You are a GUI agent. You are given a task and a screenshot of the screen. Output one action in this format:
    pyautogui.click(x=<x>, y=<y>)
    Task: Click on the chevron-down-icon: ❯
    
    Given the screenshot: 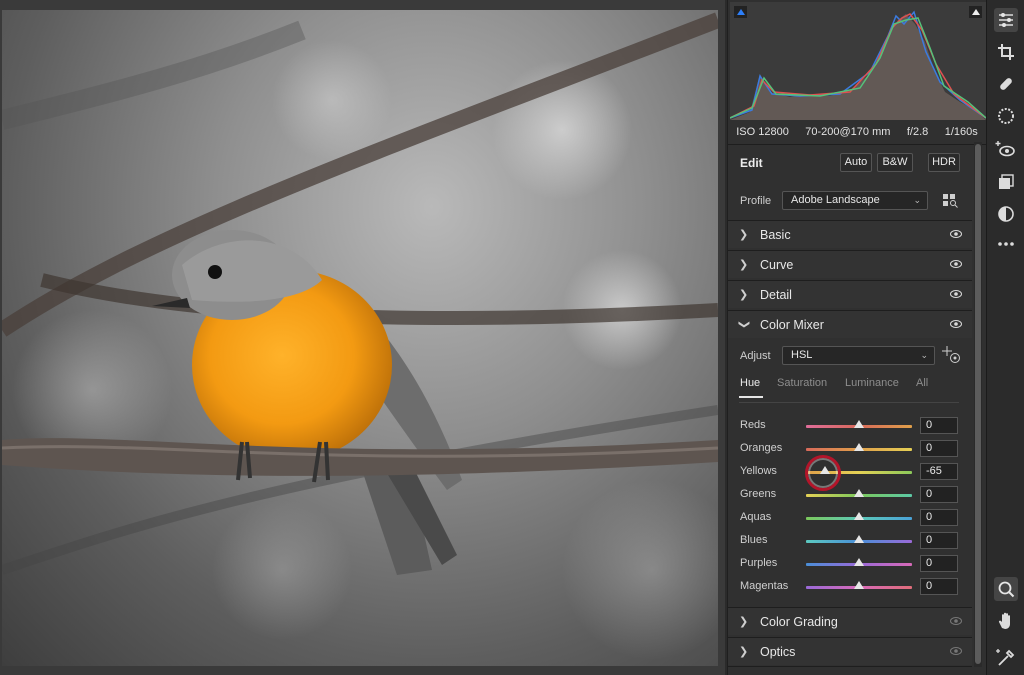 What is the action you would take?
    pyautogui.click(x=744, y=324)
    